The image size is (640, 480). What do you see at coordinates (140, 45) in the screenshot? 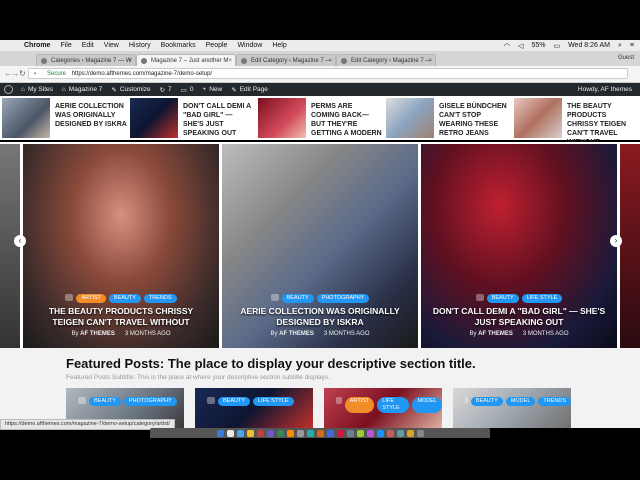
I see `menu-history: History` at bounding box center [140, 45].